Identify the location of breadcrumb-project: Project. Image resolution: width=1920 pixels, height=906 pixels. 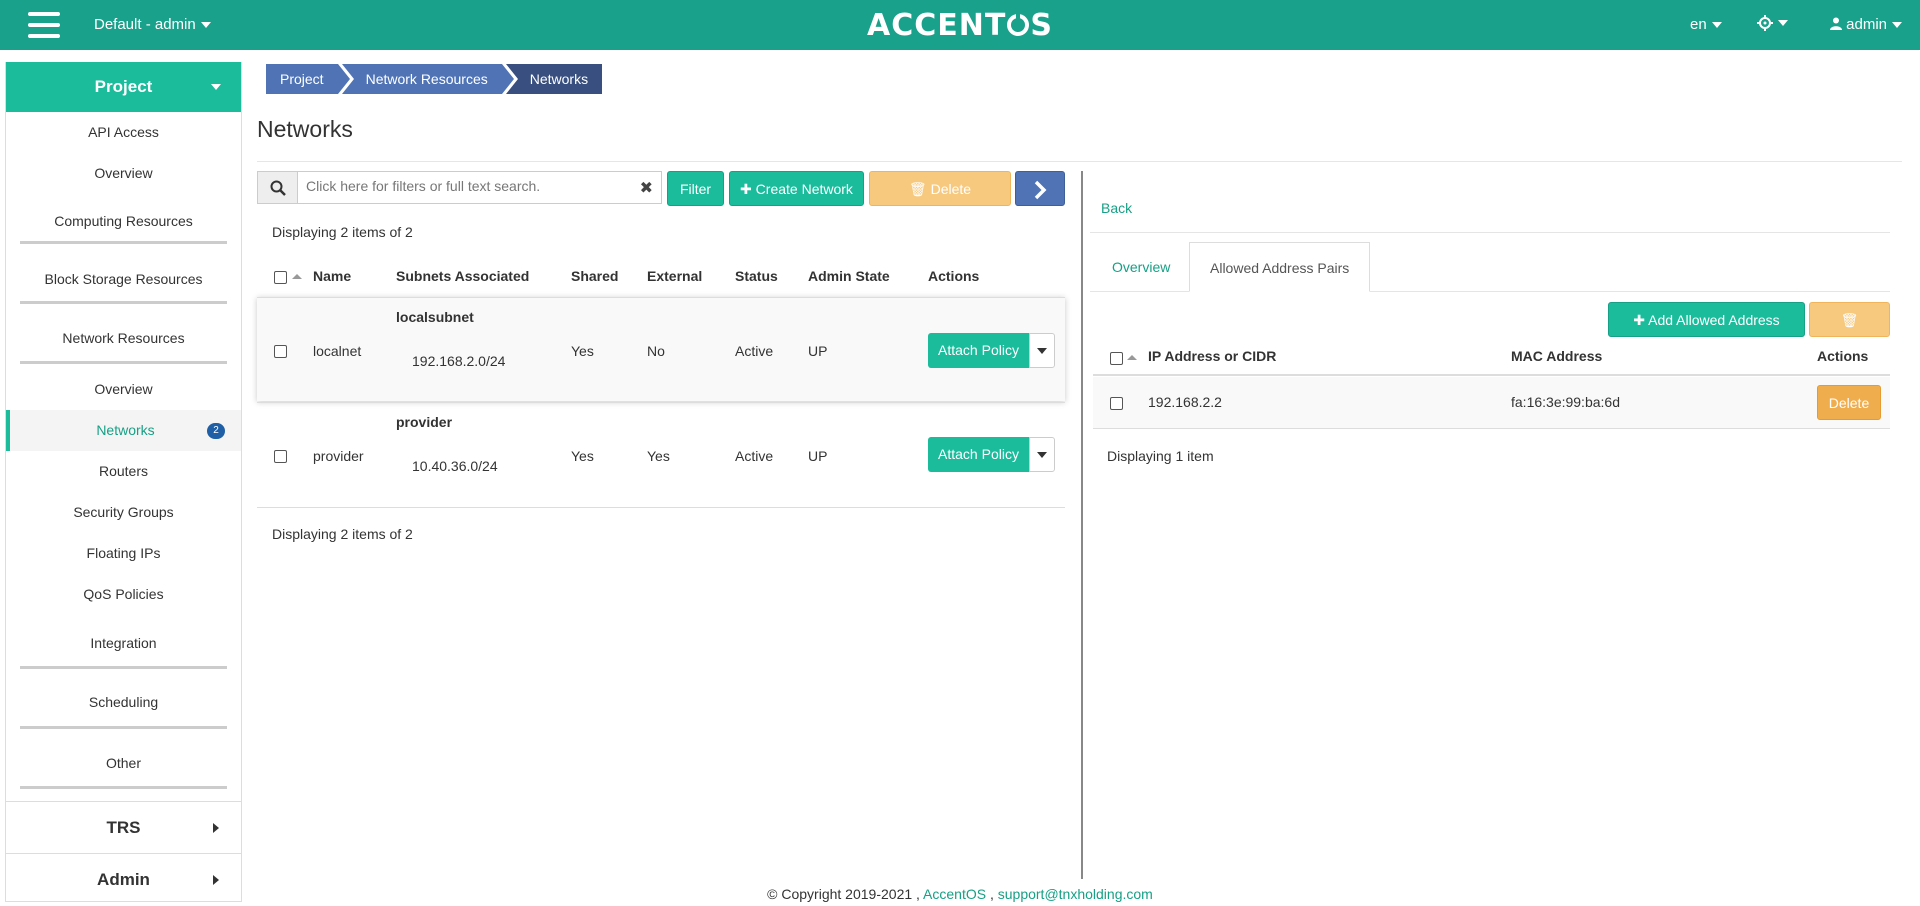
(308, 79).